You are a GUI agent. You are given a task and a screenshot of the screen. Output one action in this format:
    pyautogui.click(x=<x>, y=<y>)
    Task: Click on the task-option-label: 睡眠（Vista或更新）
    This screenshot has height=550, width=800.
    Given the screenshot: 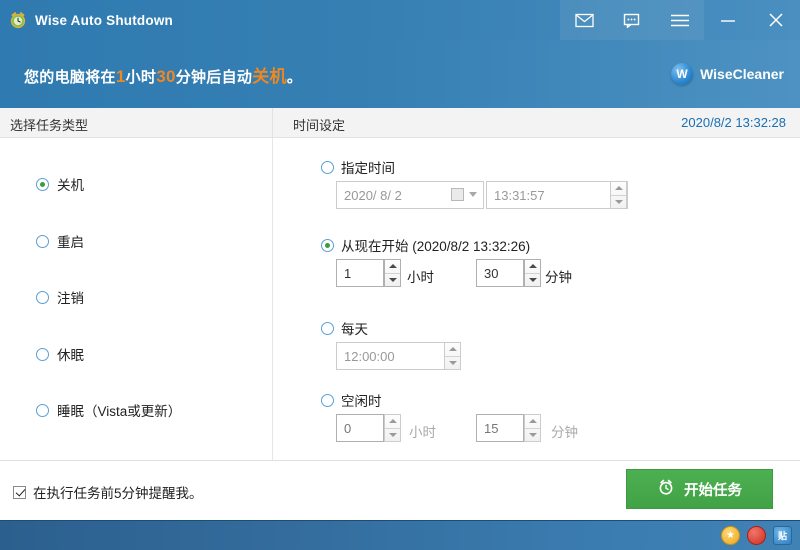 What is the action you would take?
    pyautogui.click(x=119, y=411)
    